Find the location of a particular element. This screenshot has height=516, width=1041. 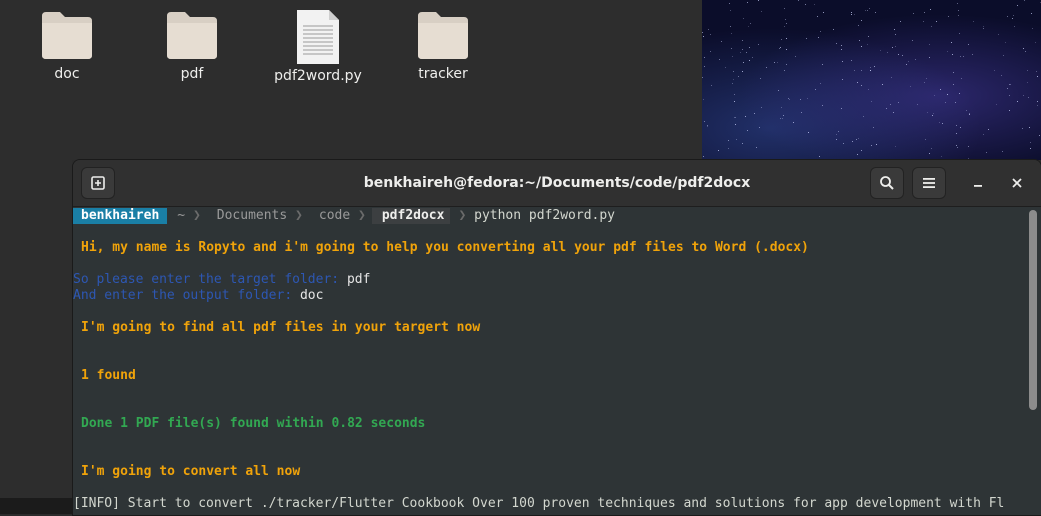

close-button is located at coordinates (1017, 183).